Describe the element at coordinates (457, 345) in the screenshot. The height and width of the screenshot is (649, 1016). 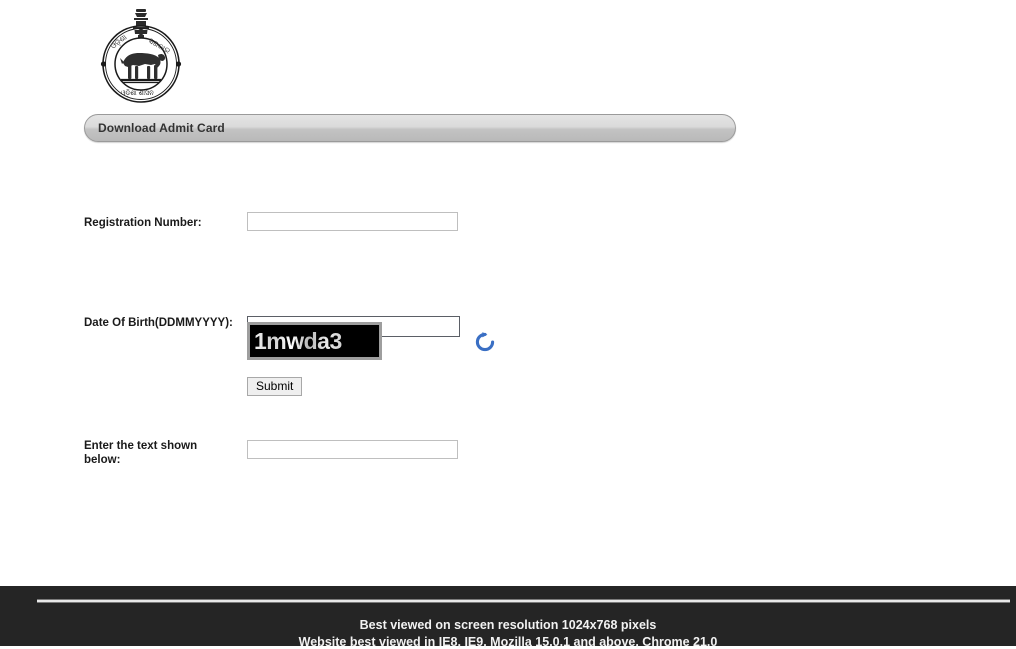
I see `captcha-row: 1mwda3` at that location.